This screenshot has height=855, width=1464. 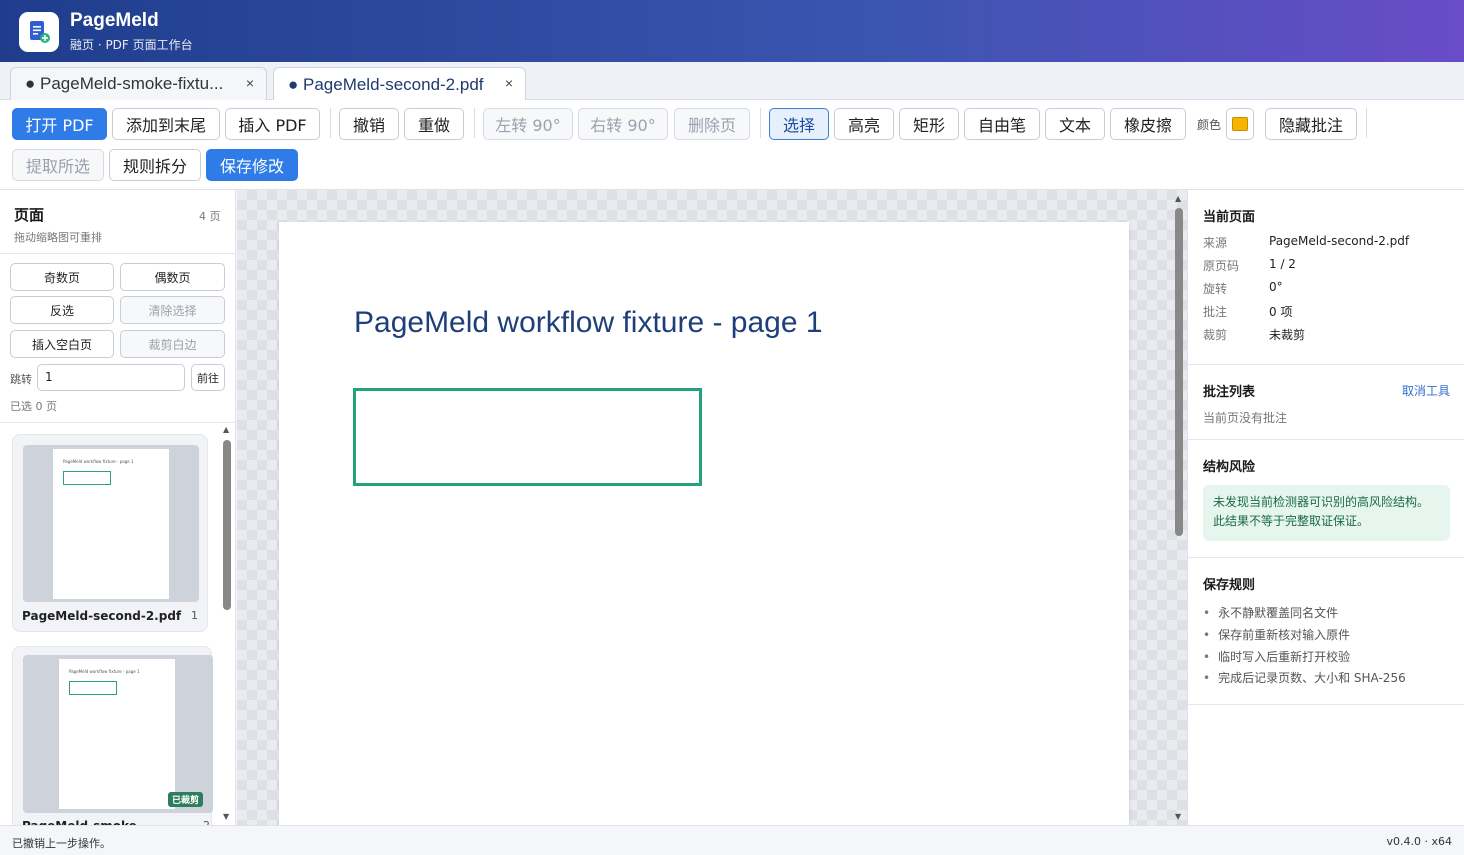 What do you see at coordinates (1229, 467) in the screenshot?
I see `section-title: 结构风险` at bounding box center [1229, 467].